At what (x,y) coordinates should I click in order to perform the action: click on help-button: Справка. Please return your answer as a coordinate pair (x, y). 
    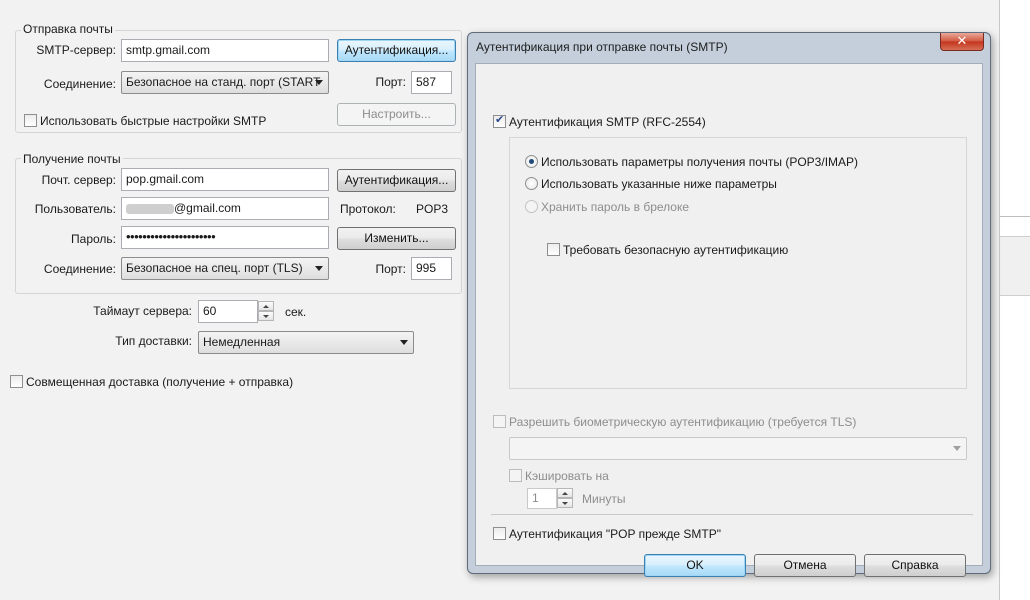
    Looking at the image, I should click on (915, 565).